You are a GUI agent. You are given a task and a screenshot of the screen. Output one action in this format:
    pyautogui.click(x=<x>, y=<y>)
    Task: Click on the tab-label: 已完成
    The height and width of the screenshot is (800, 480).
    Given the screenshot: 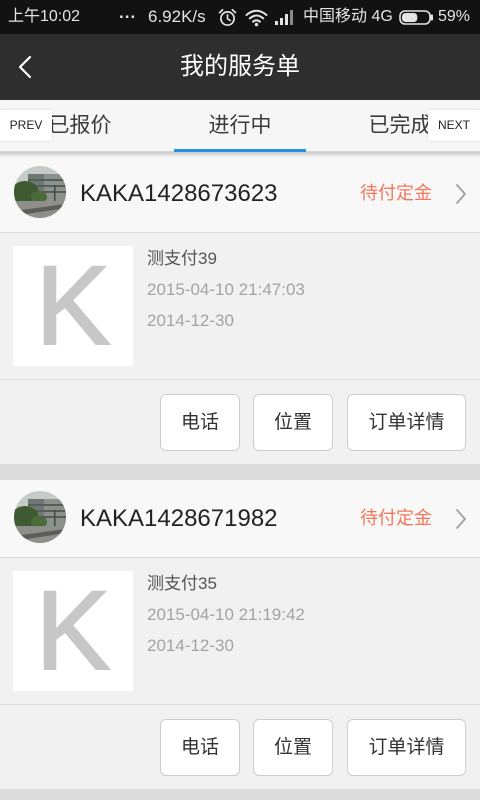 What is the action you would take?
    pyautogui.click(x=400, y=125)
    